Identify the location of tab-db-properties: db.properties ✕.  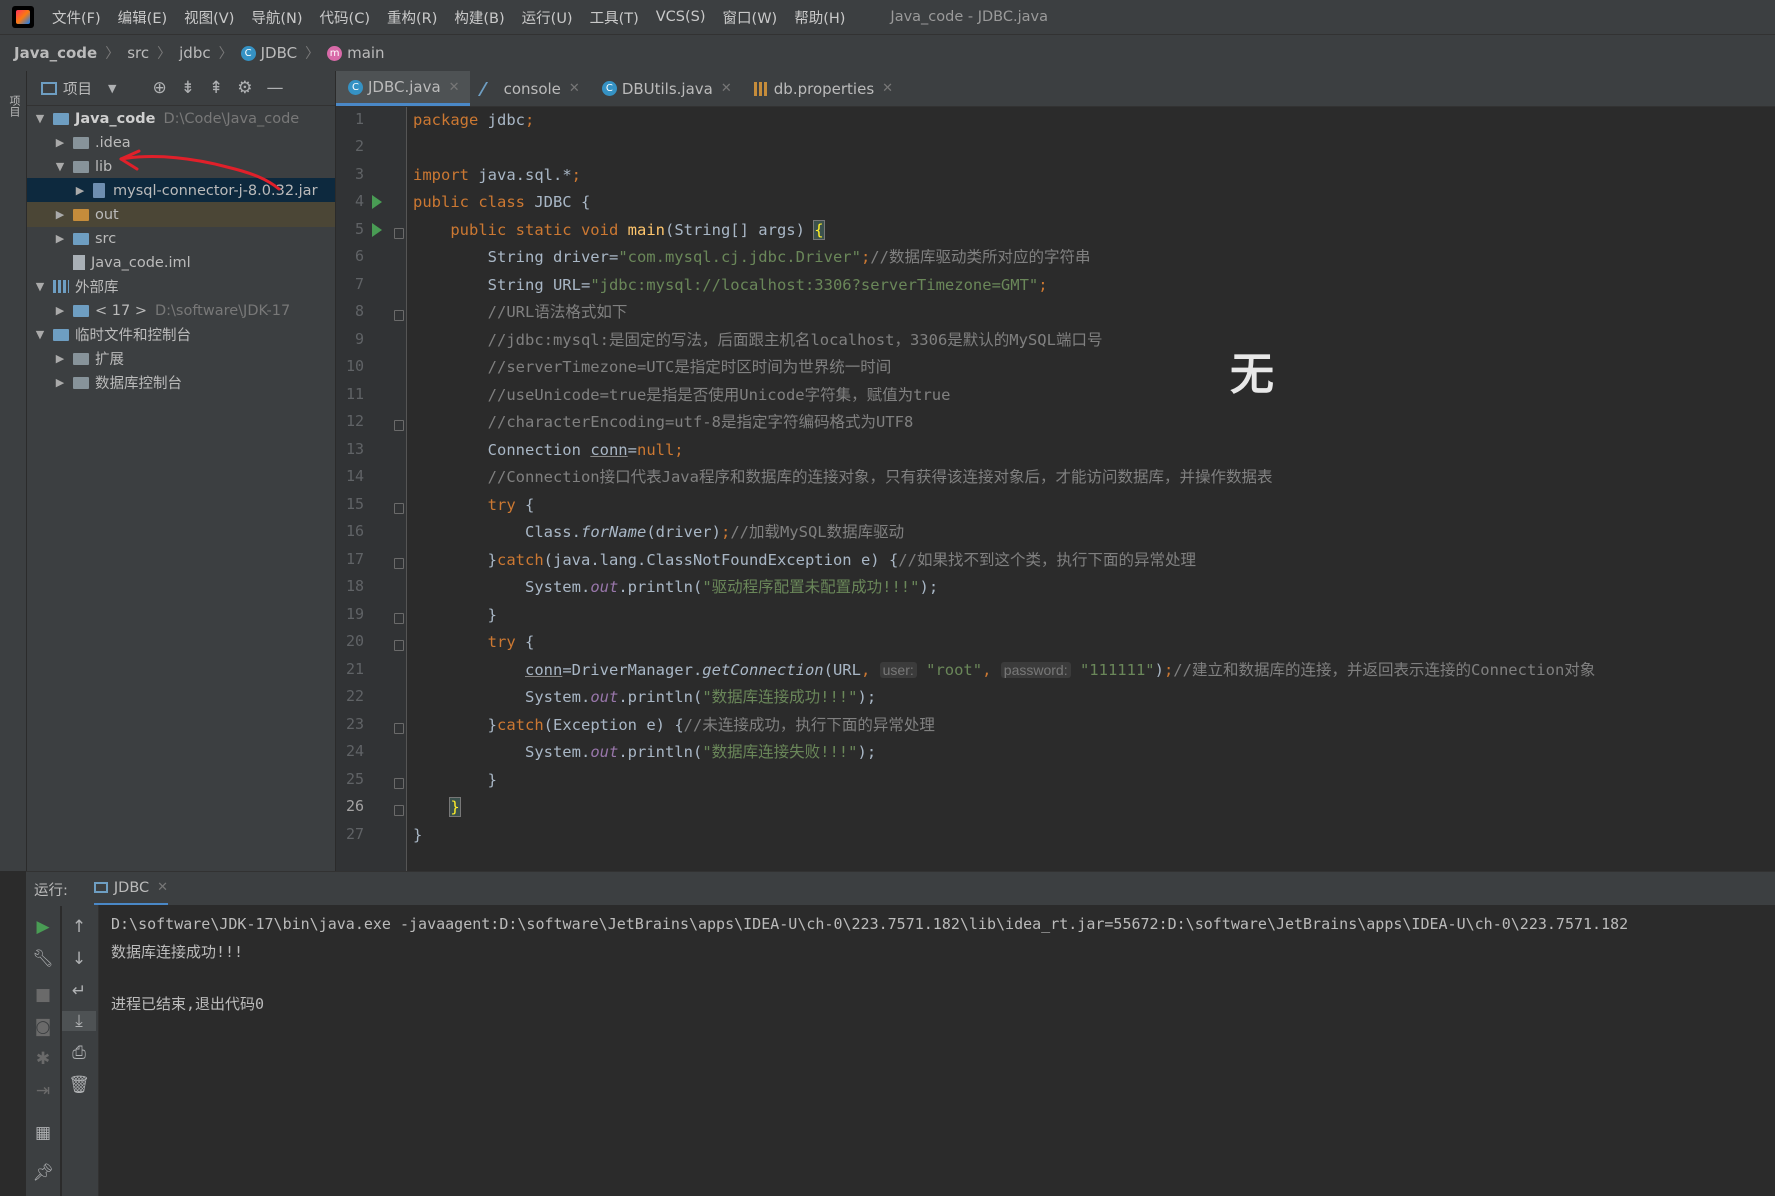
(822, 88).